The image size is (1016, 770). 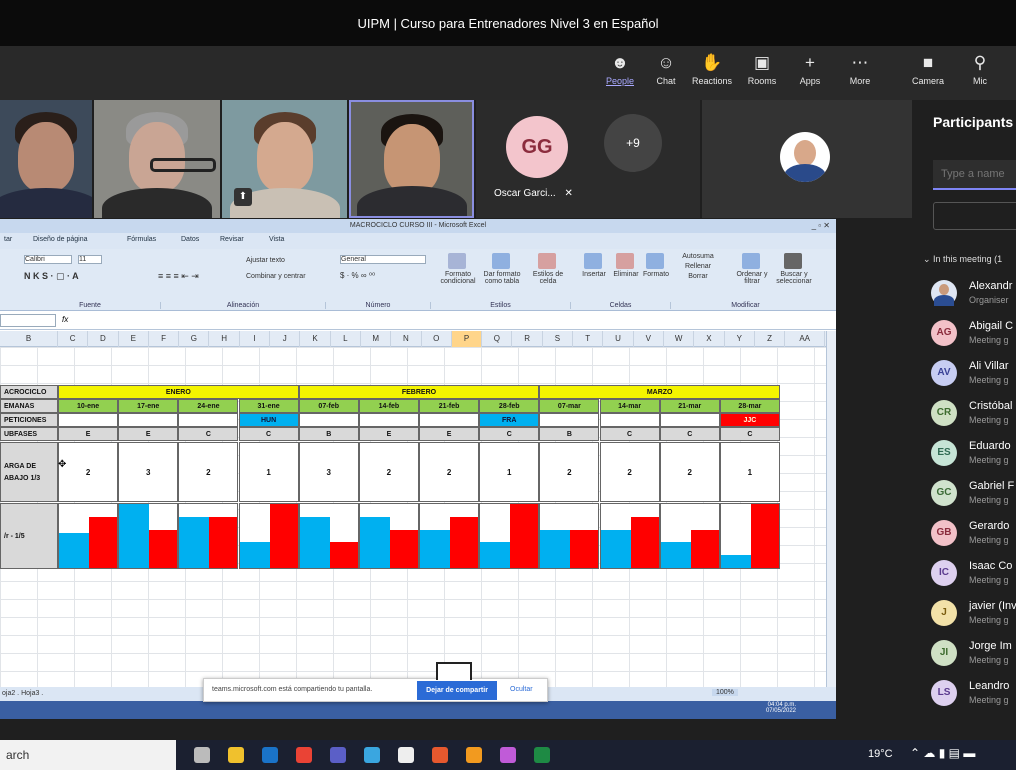 I want to click on ribbon-button: Borrar, so click(x=698, y=276).